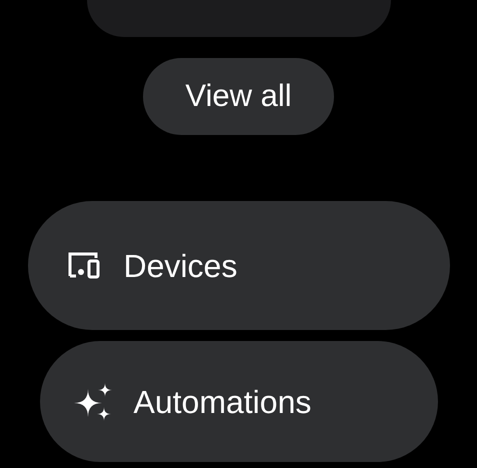 The height and width of the screenshot is (468, 477). I want to click on menu-item-label: Automations, so click(223, 402).